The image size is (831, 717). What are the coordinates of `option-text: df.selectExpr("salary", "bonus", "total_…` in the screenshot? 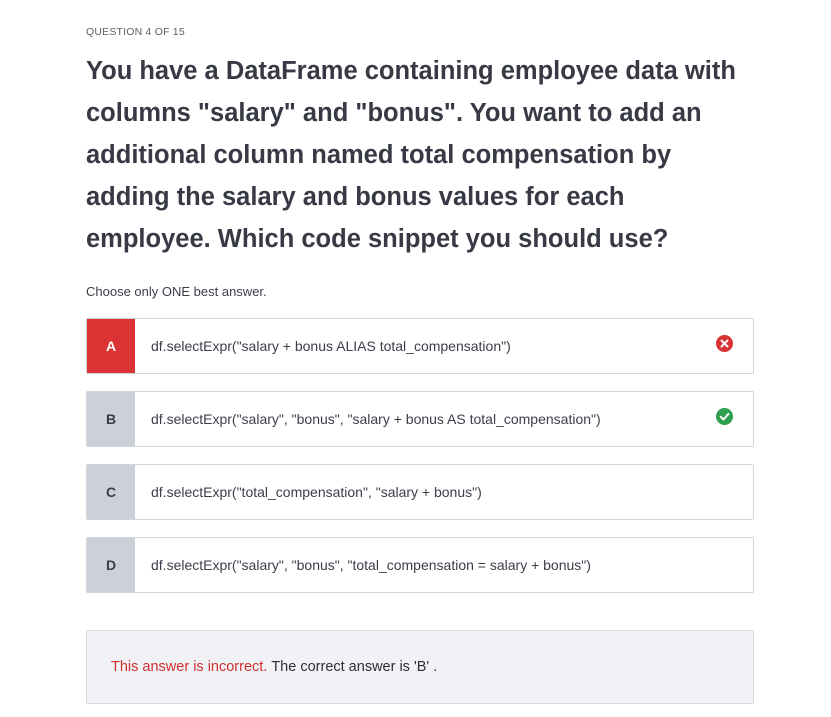 It's located at (371, 565).